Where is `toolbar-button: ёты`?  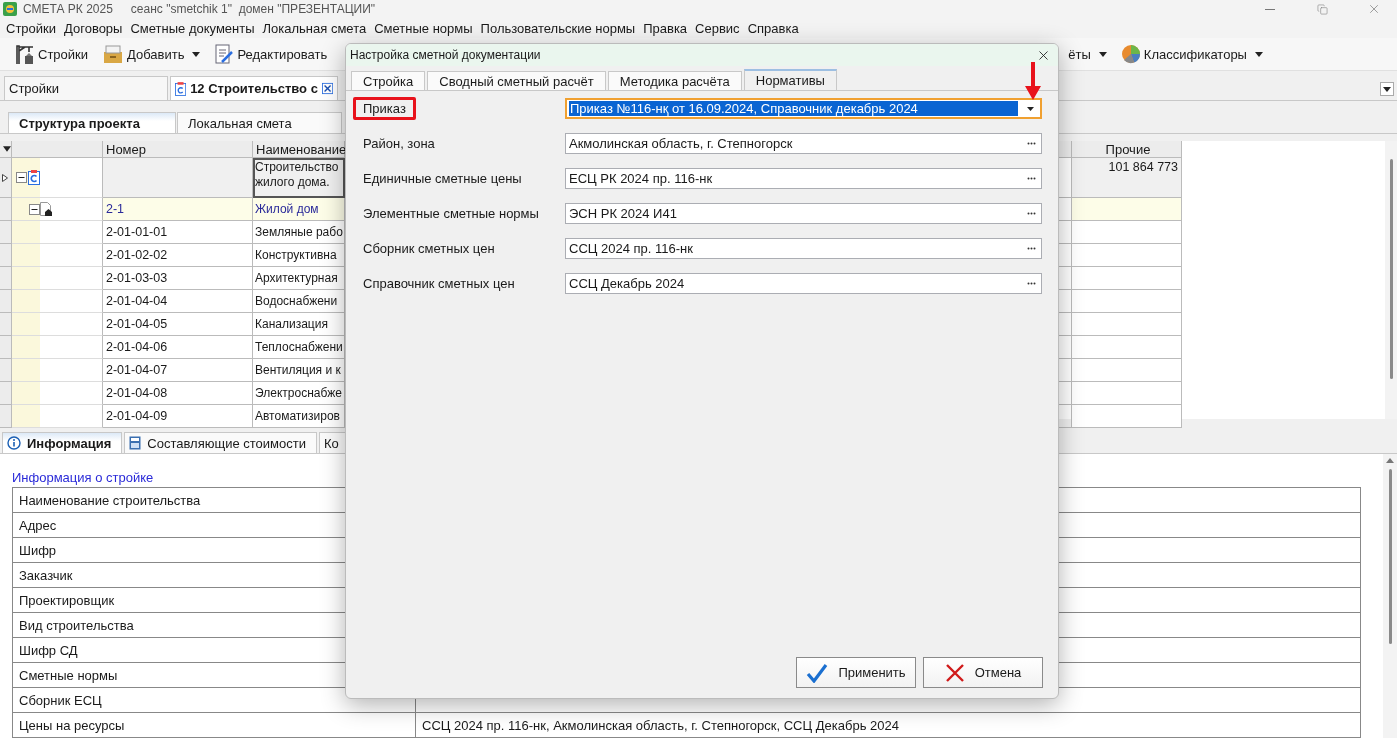
toolbar-button: ёты is located at coordinates (1087, 54).